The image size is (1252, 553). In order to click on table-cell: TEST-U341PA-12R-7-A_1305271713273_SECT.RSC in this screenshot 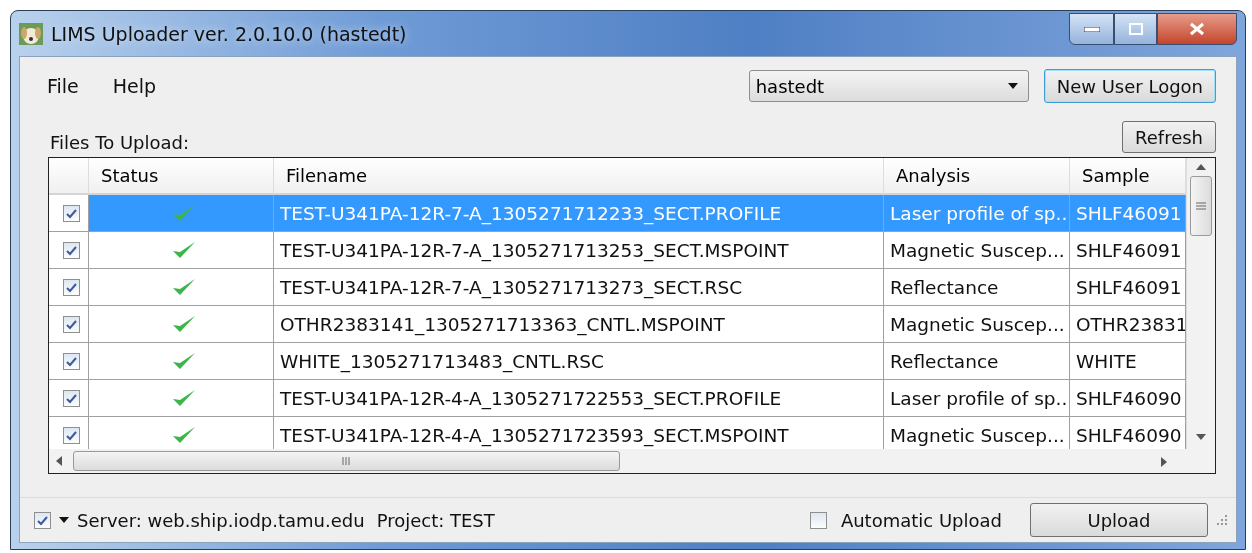, I will do `click(579, 287)`.